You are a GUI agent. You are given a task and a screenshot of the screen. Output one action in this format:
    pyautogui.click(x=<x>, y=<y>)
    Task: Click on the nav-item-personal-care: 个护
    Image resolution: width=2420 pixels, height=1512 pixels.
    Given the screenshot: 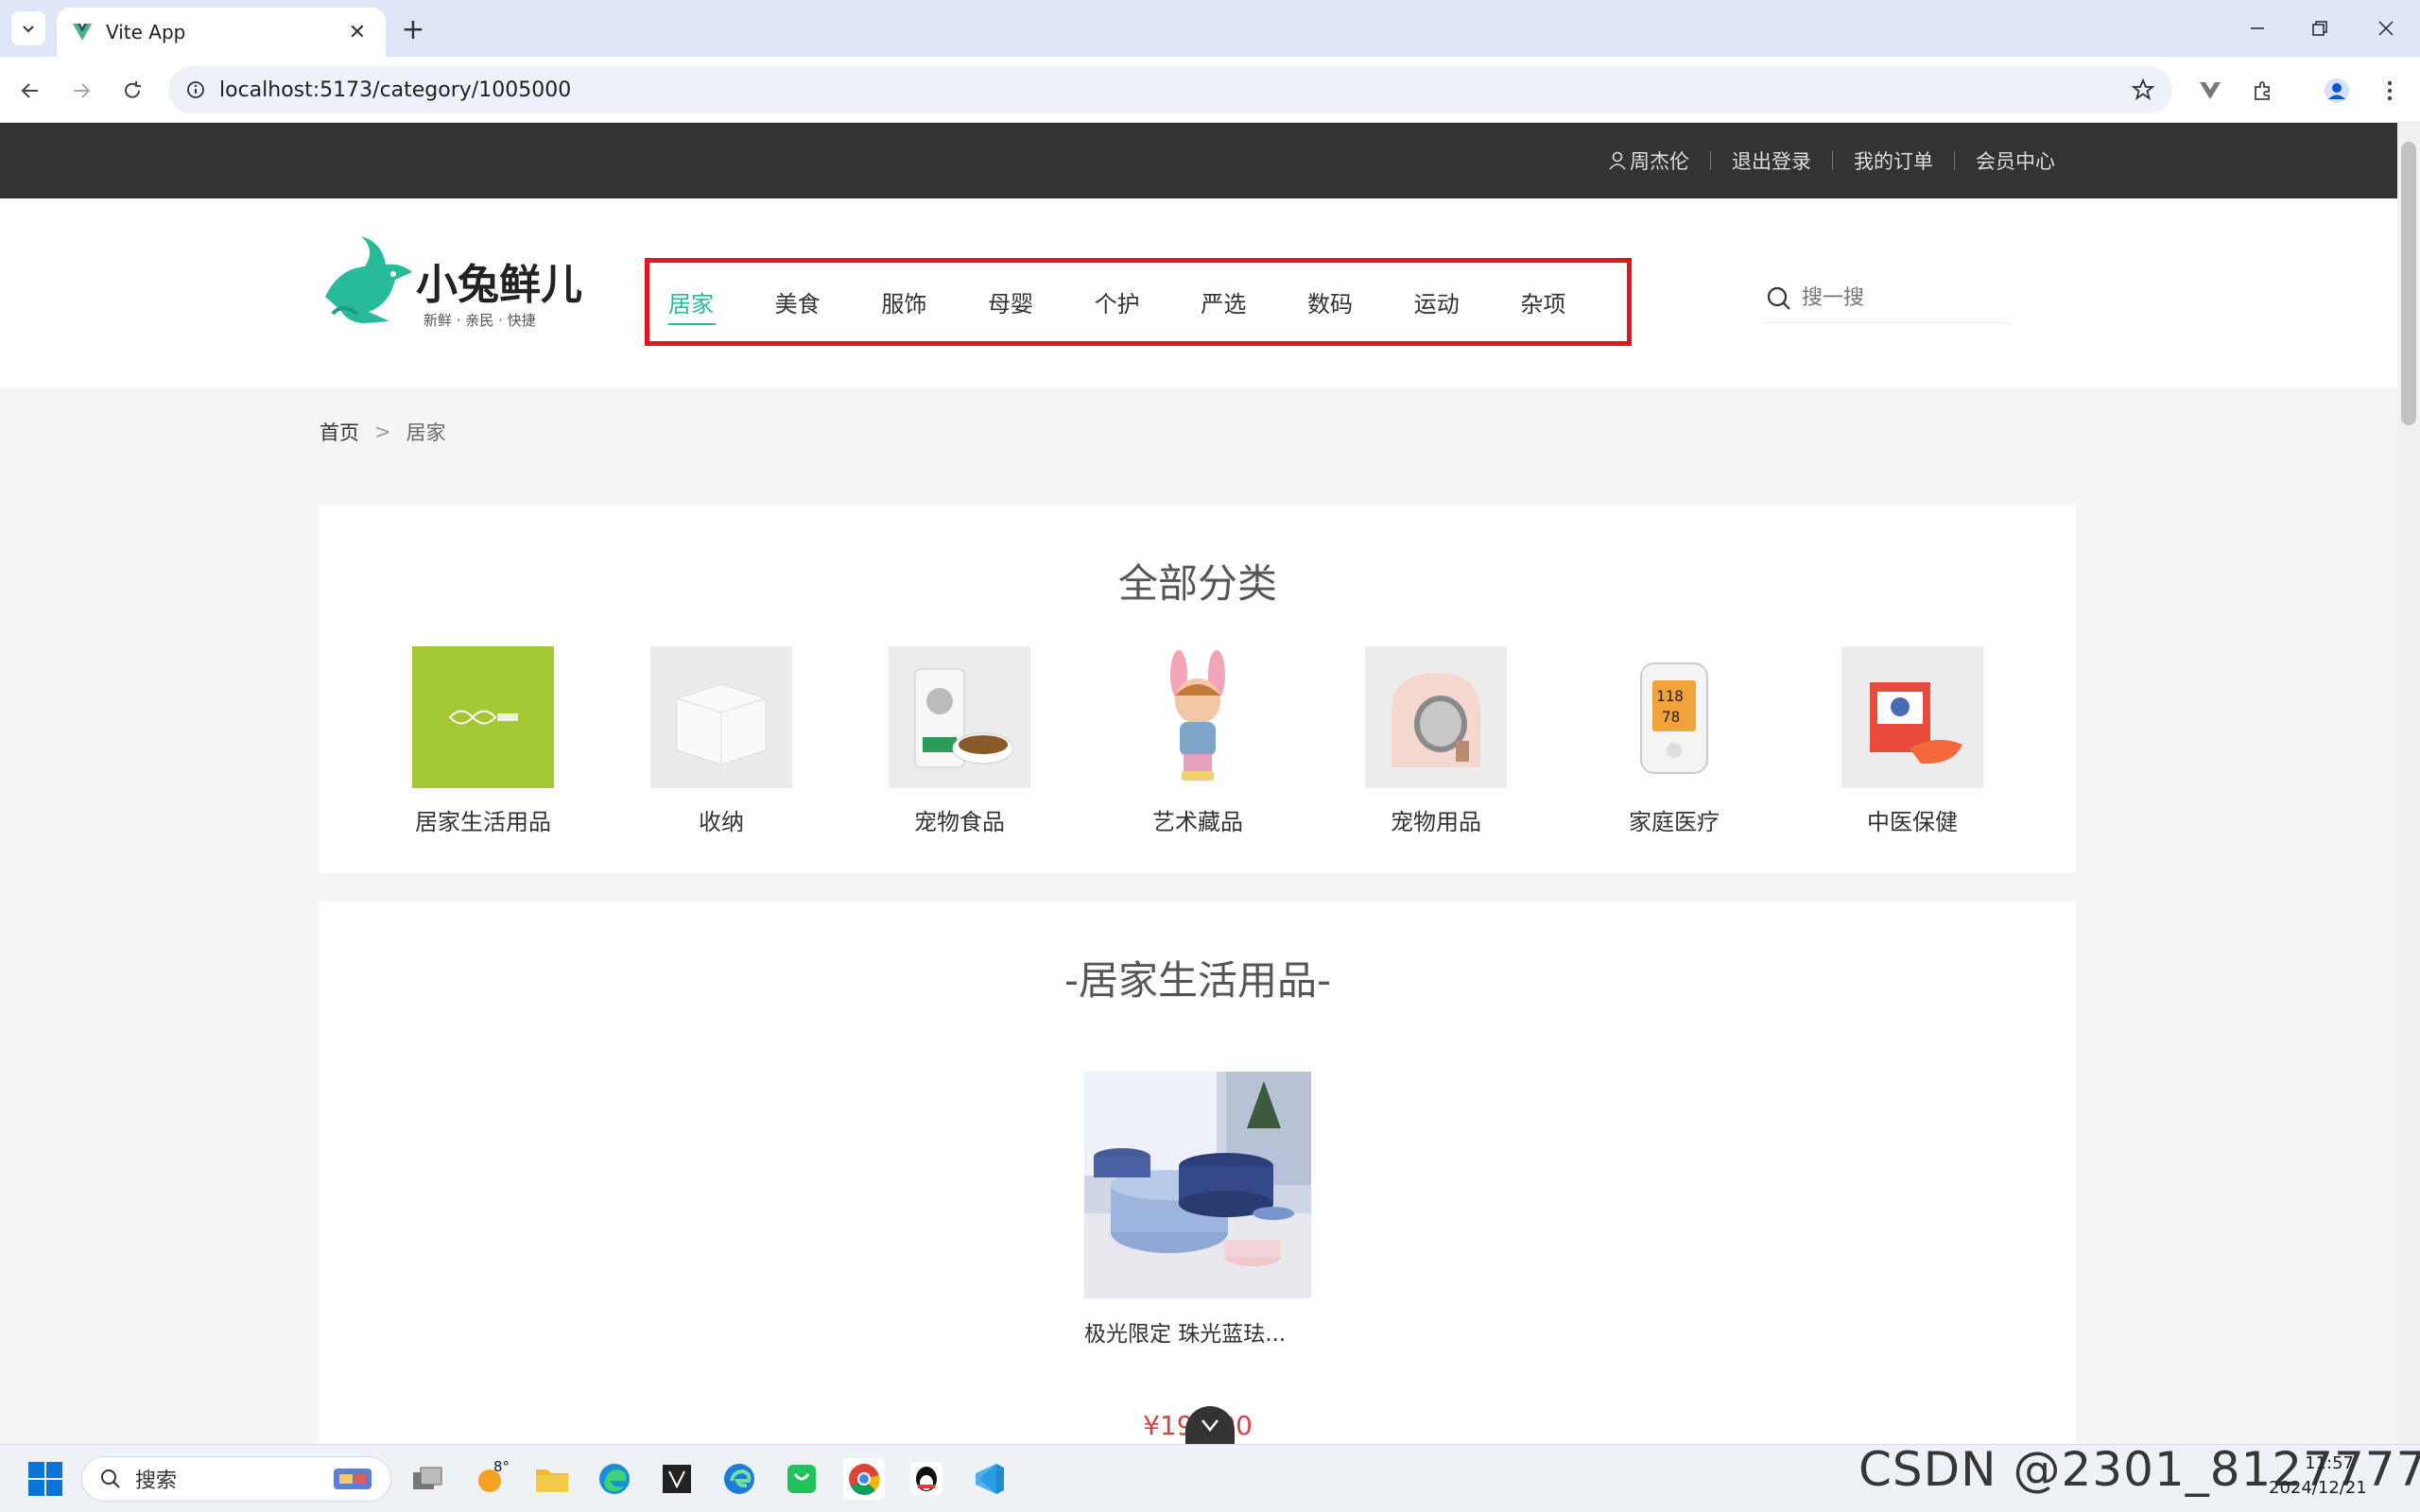 What is the action you would take?
    pyautogui.click(x=1148, y=301)
    